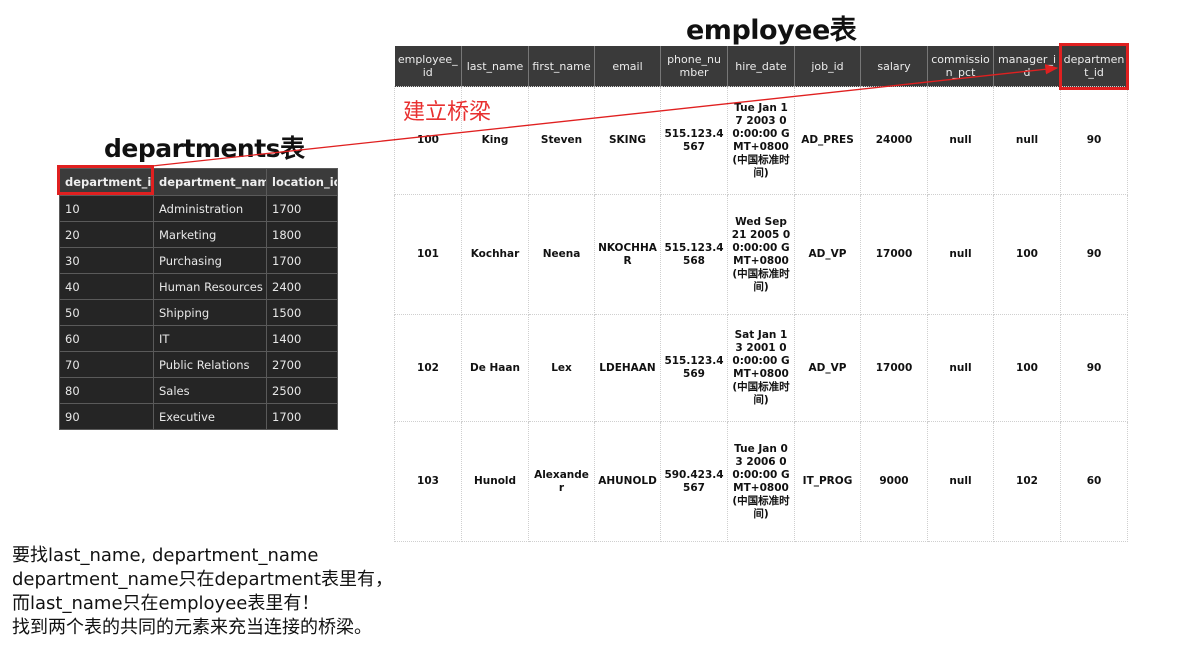 This screenshot has height=664, width=1179. What do you see at coordinates (561, 368) in the screenshot?
I see `employee-cell: Lex` at bounding box center [561, 368].